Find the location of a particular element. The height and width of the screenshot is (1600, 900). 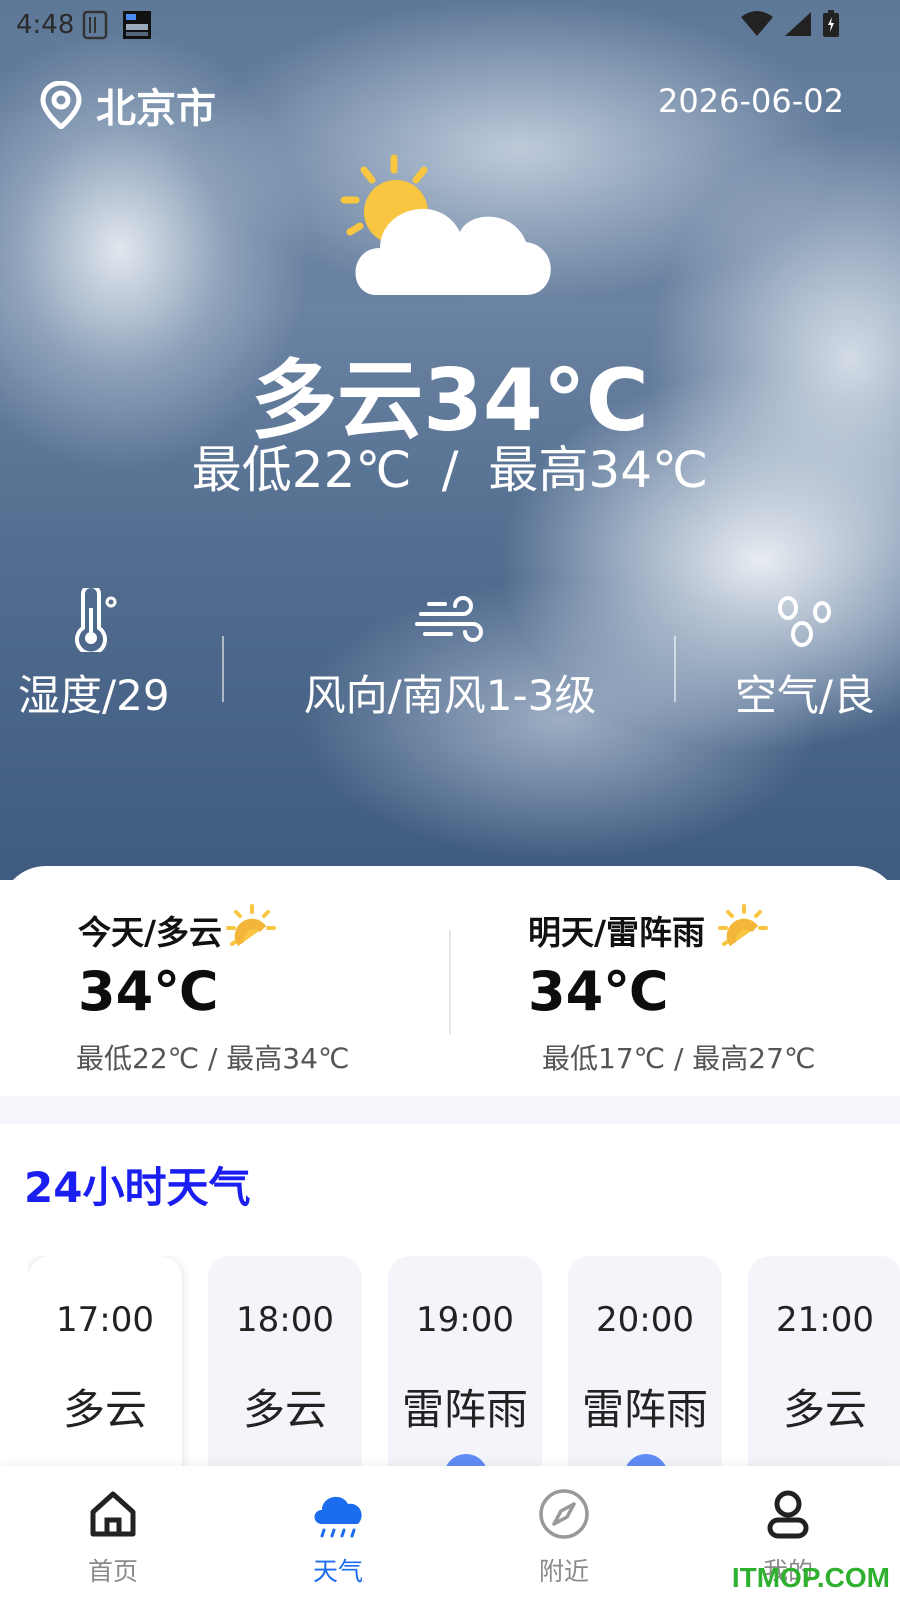

stat-humidity: 湿度/29 is located at coordinates (94, 653).